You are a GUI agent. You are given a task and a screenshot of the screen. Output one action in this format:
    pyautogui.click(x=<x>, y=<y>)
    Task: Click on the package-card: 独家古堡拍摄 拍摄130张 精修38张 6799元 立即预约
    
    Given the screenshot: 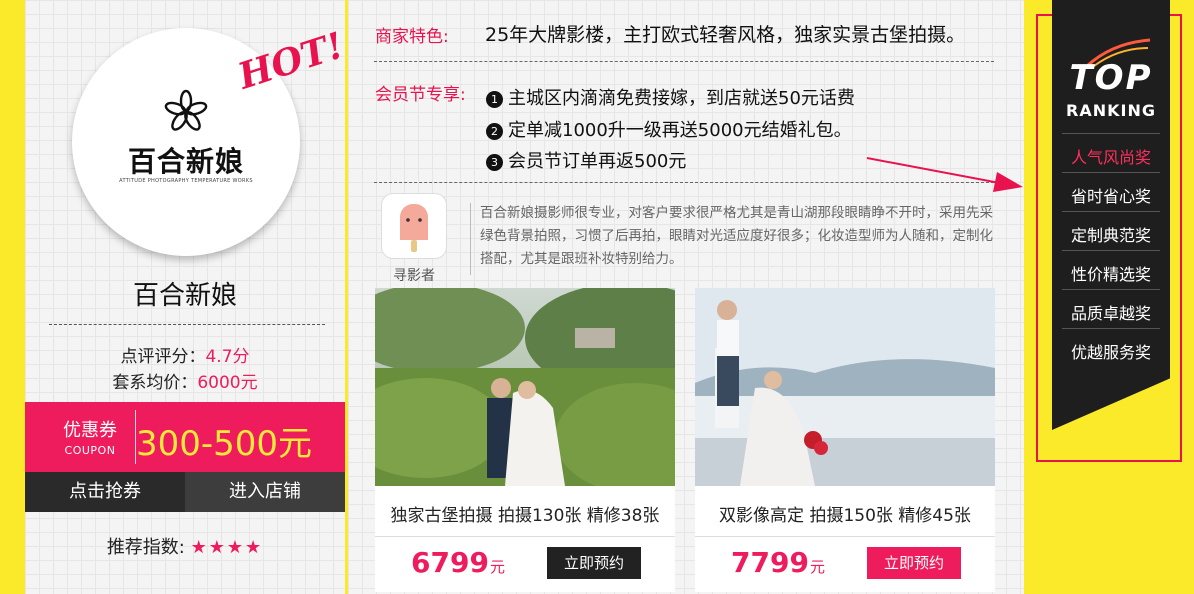 What is the action you would take?
    pyautogui.click(x=525, y=440)
    